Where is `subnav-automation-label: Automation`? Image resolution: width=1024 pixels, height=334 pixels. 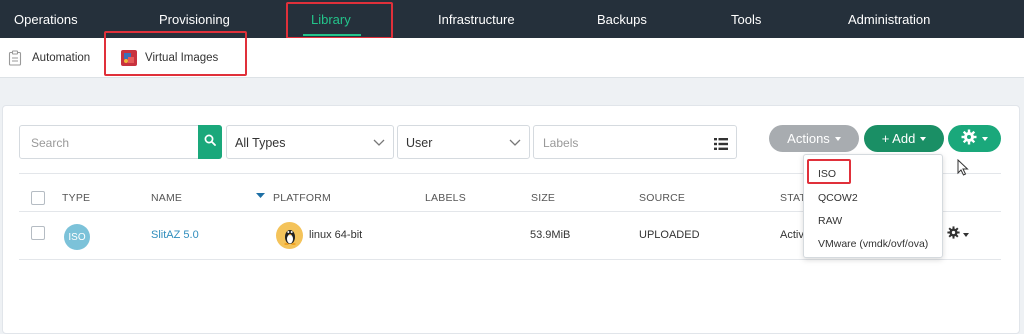 subnav-automation-label: Automation is located at coordinates (61, 58).